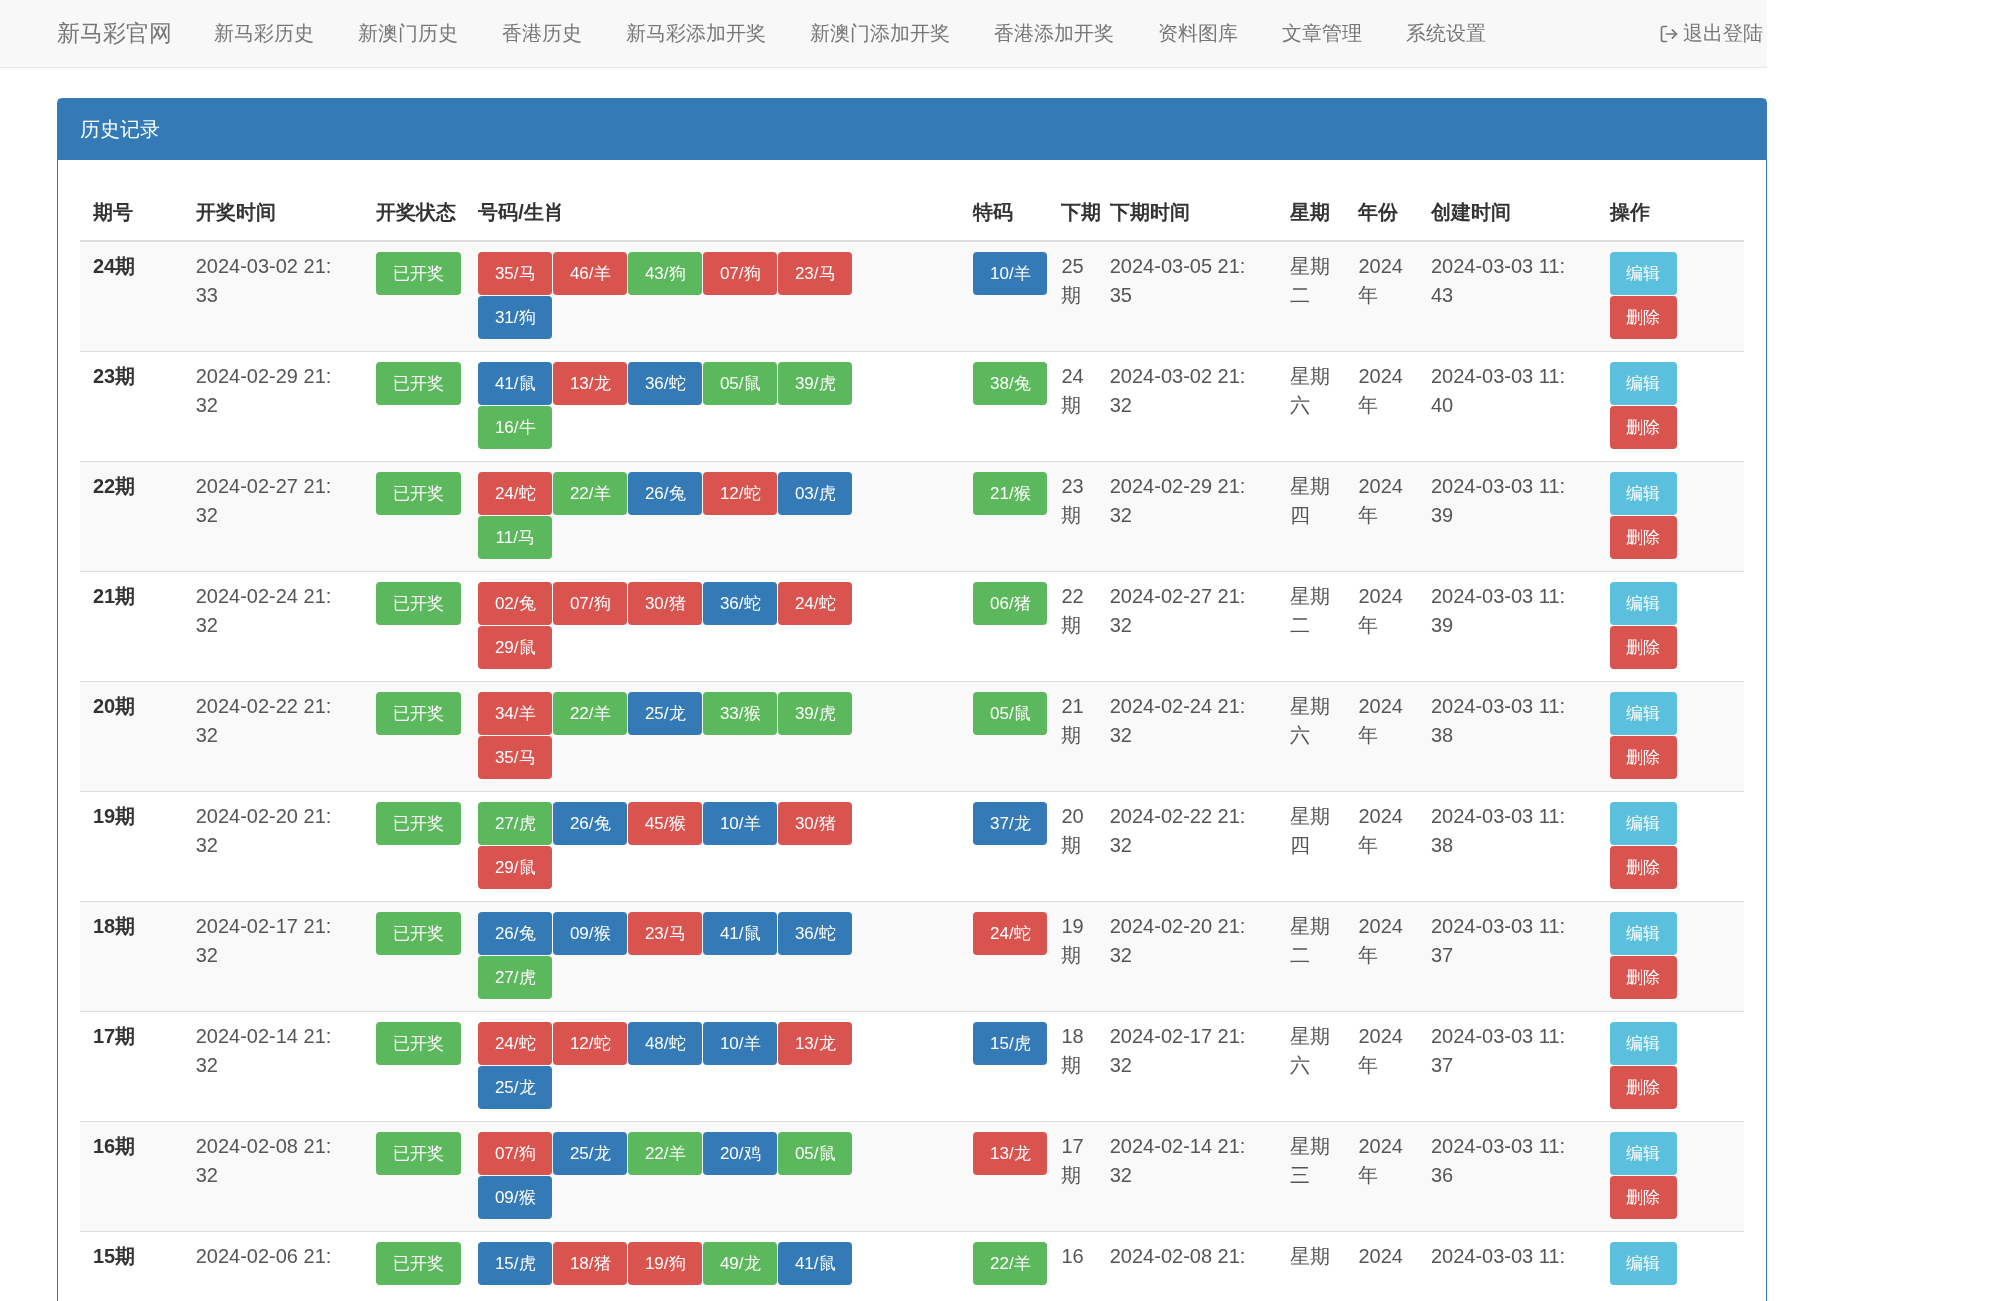 The height and width of the screenshot is (1301, 1993). I want to click on number-label: 46/羊, so click(590, 273).